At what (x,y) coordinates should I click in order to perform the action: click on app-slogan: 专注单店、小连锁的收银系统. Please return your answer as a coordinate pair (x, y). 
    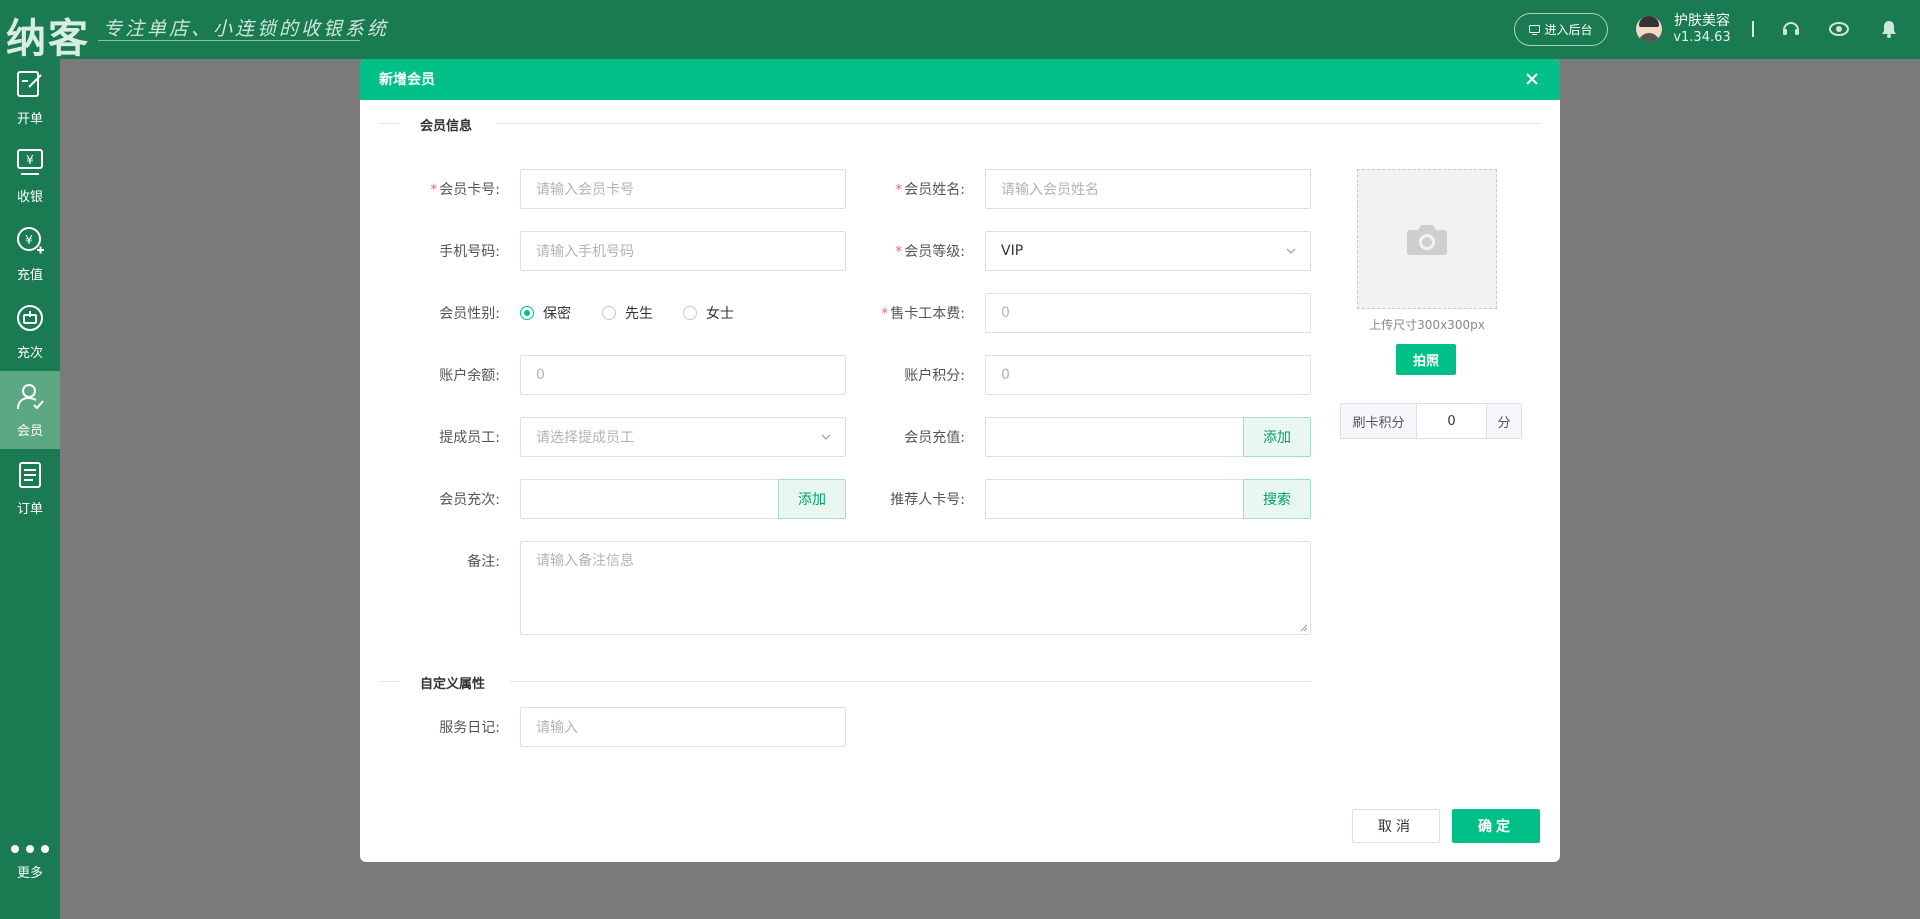
    Looking at the image, I should click on (246, 29).